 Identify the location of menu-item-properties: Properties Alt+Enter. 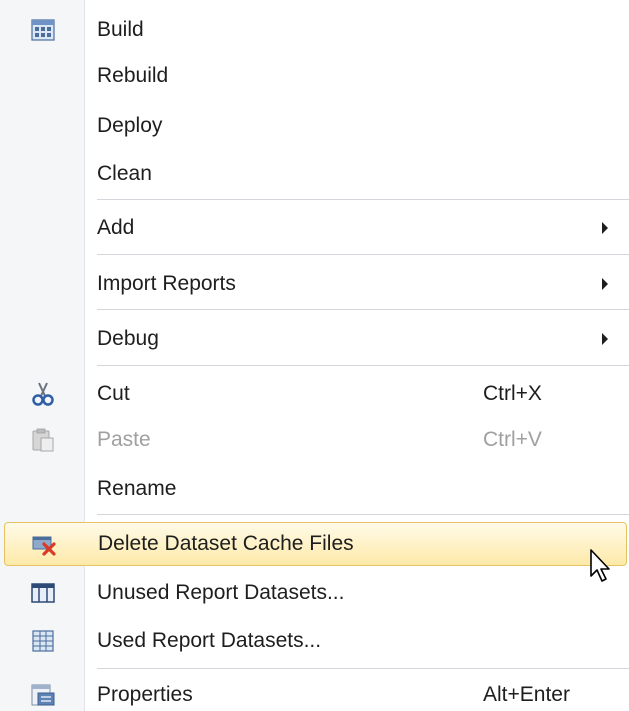
(314, 692).